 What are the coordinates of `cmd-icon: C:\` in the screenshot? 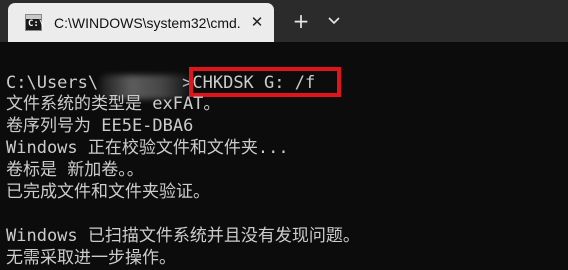 It's located at (35, 22).